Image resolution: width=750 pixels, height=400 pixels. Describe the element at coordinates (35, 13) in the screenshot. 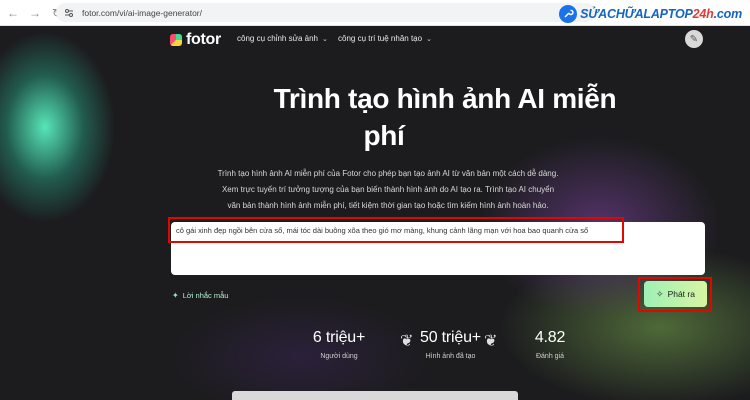

I see `forward-icon: →` at that location.